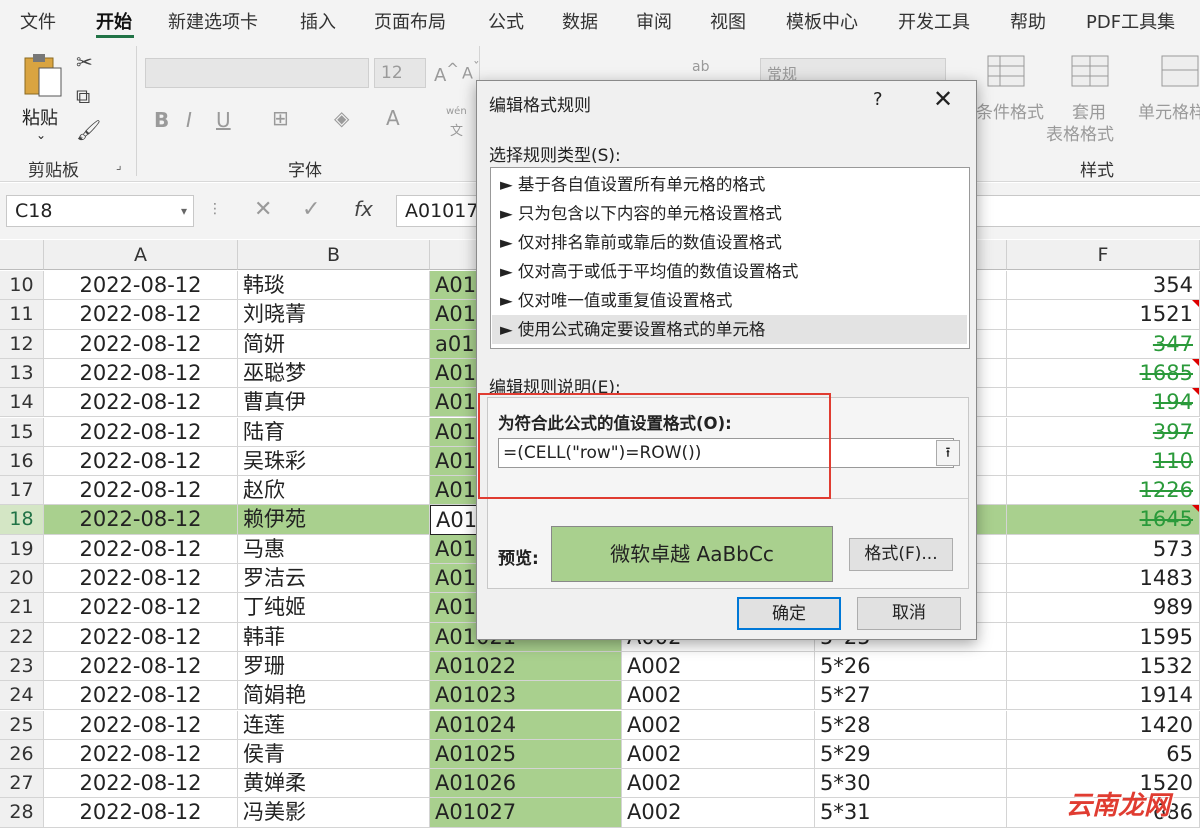 This screenshot has width=1200, height=828. Describe the element at coordinates (400, 73) in the screenshot. I see `font-size-box: 12` at that location.